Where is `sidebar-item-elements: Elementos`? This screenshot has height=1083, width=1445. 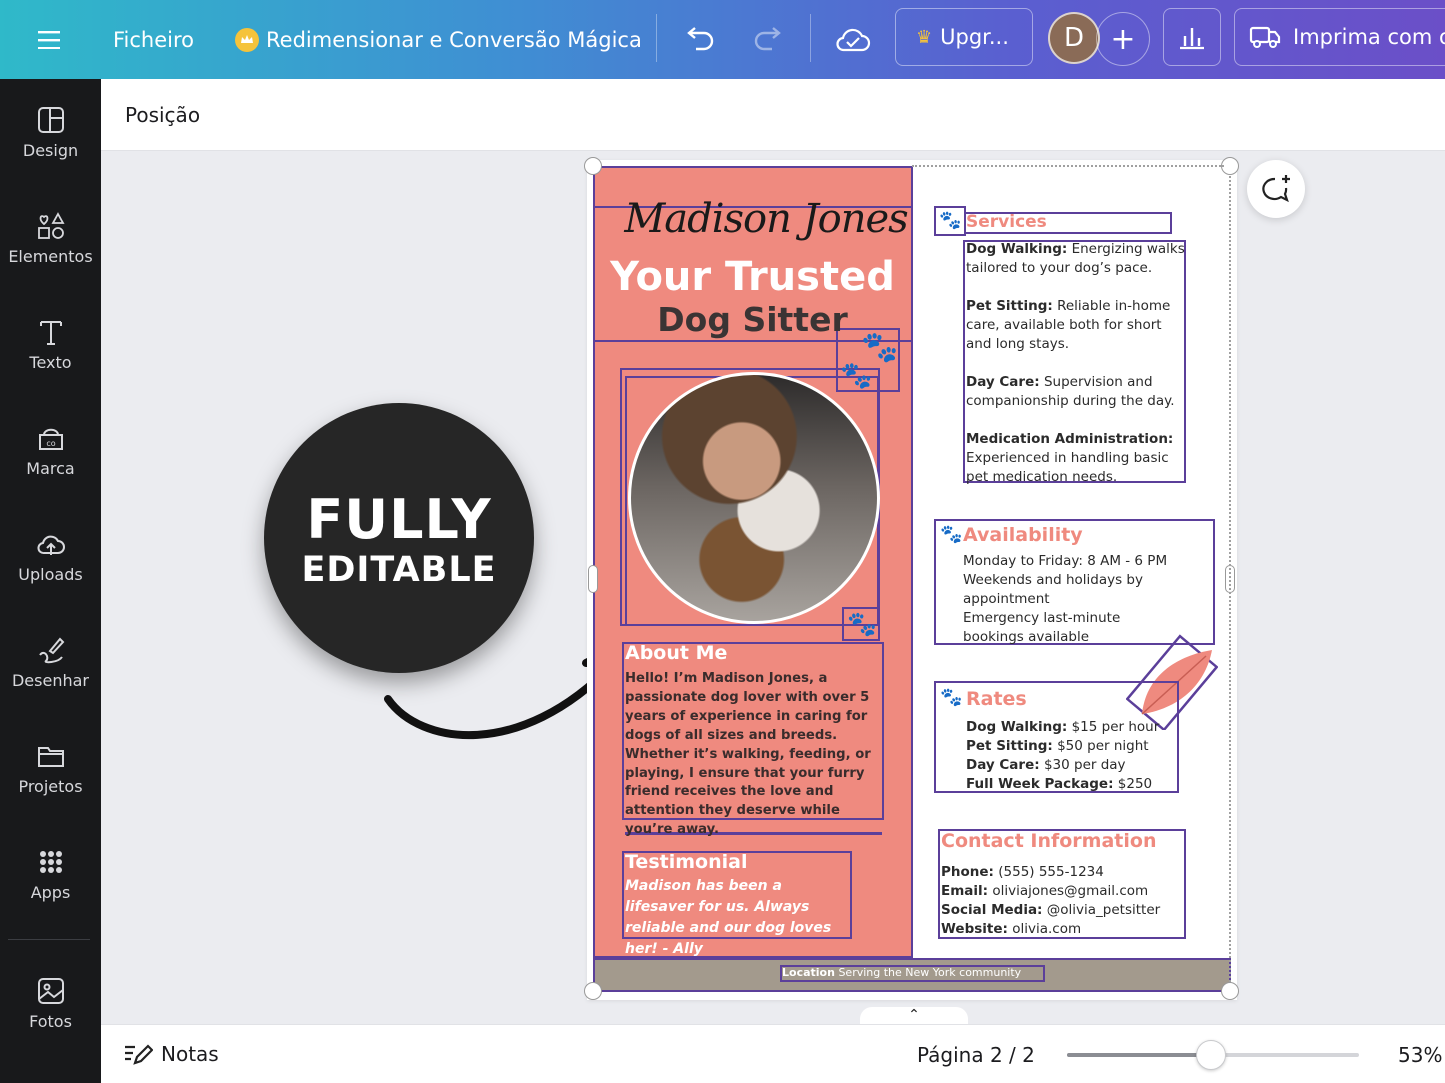 sidebar-item-elements: Elementos is located at coordinates (50, 238).